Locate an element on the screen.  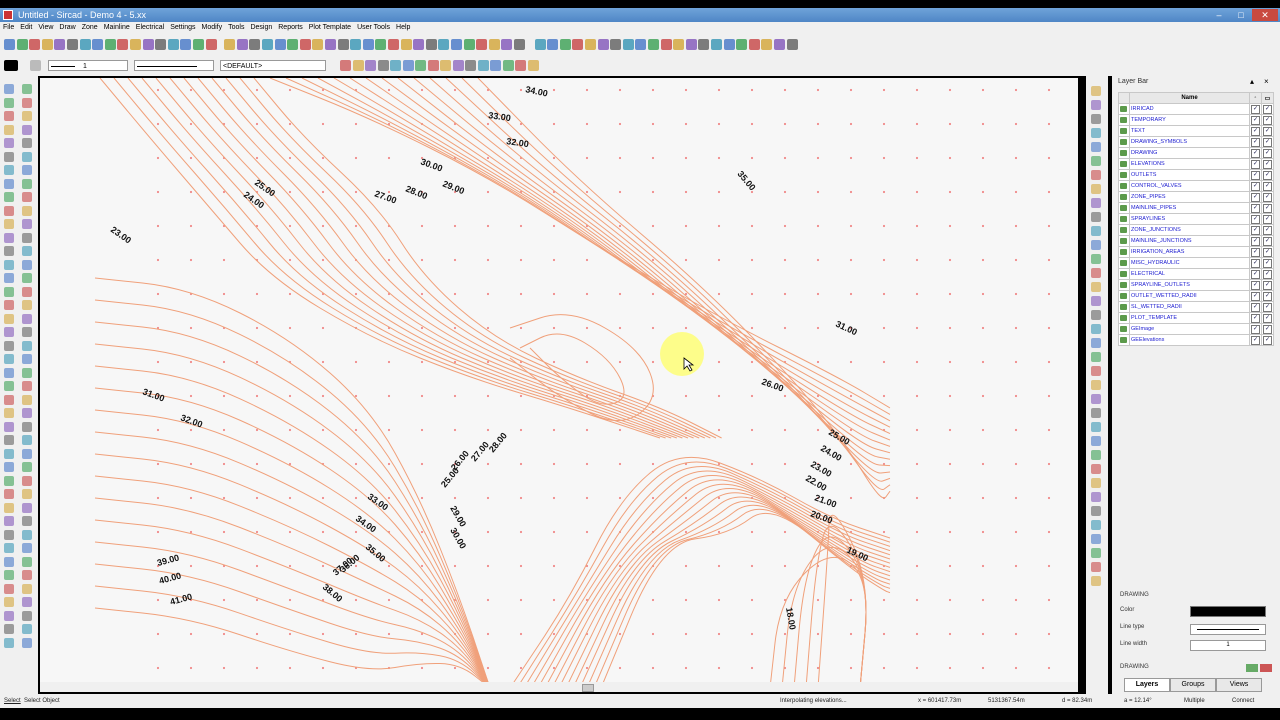
layer-name: ELEVATIONS is located at coordinates (1189, 164).